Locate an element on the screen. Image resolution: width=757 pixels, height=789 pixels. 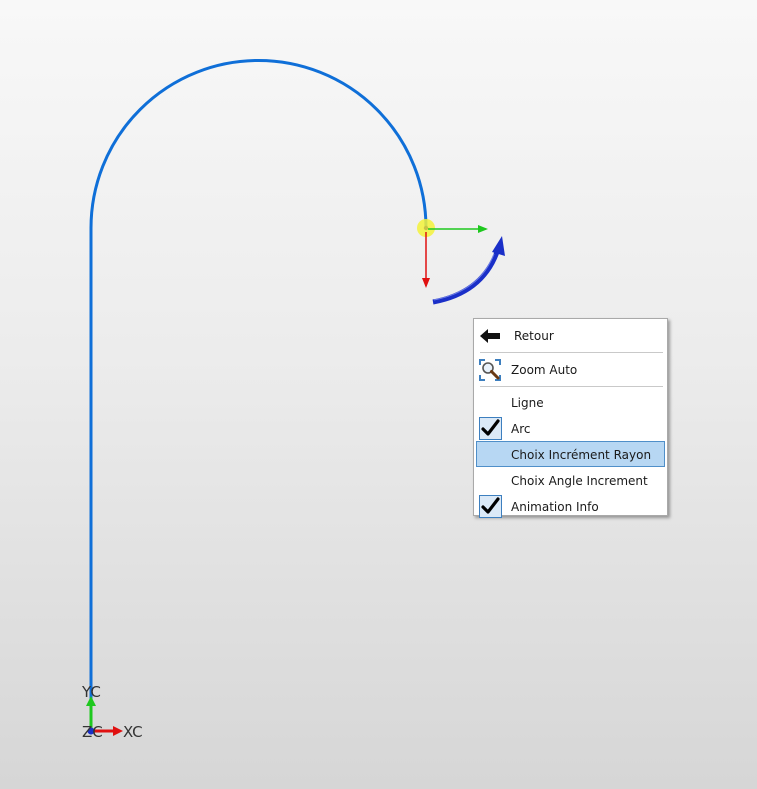
menu-item-choix-increment-rayon: Choix Incrément Rayon is located at coordinates (570, 454).